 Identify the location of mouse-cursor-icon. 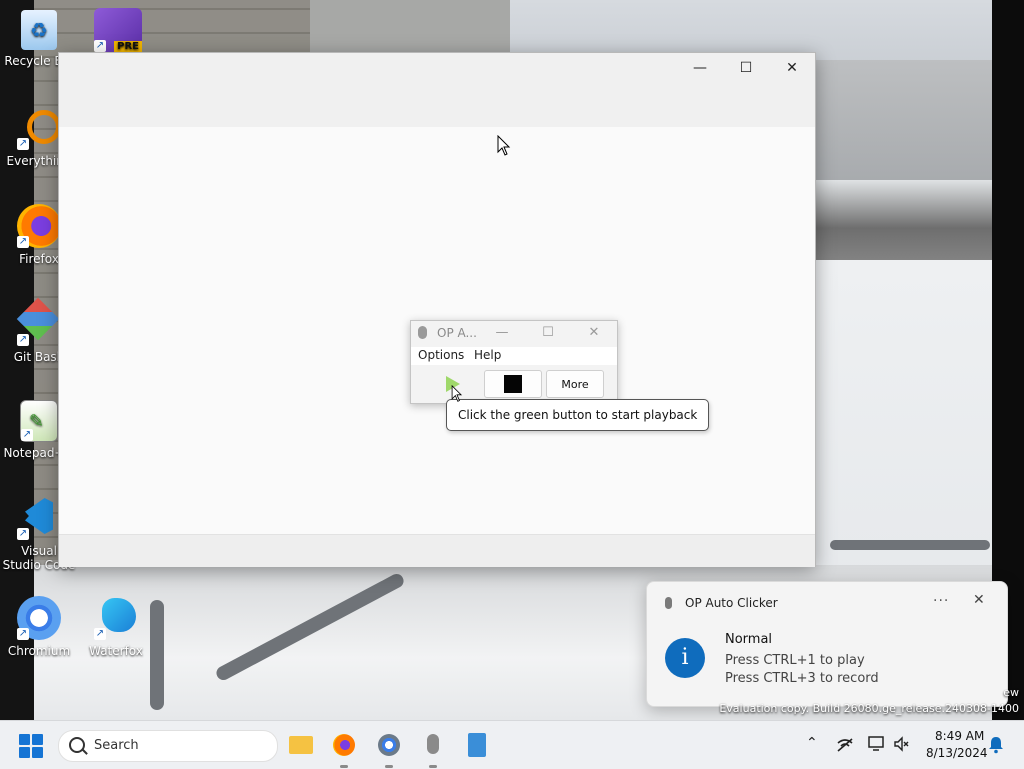
(504, 145).